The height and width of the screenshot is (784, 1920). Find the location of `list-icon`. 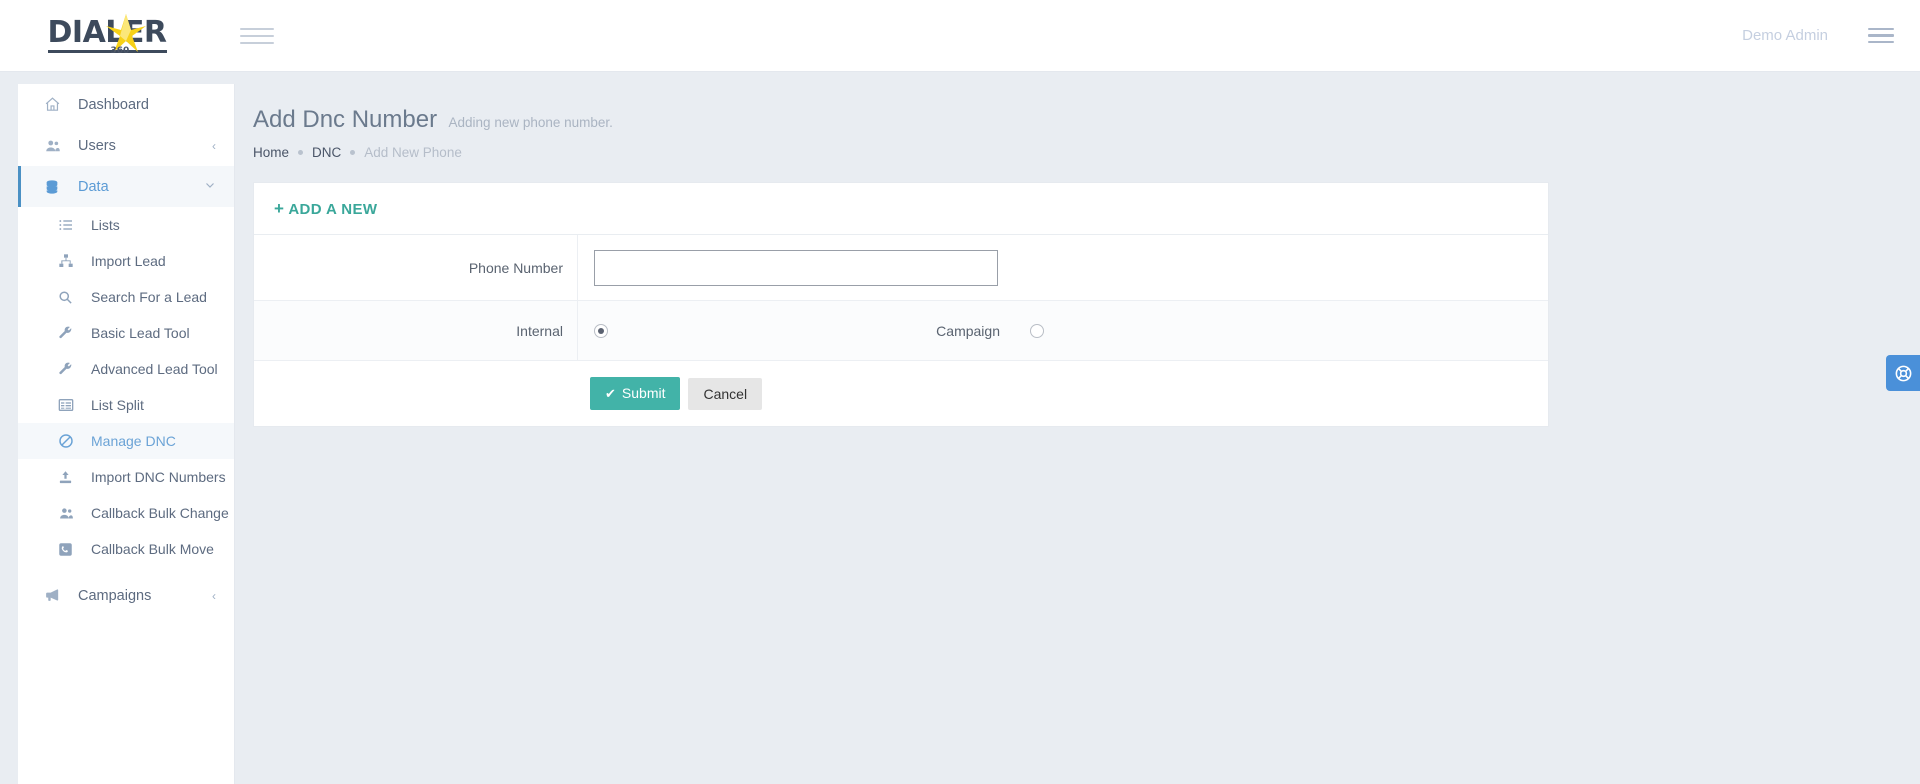

list-icon is located at coordinates (69, 225).